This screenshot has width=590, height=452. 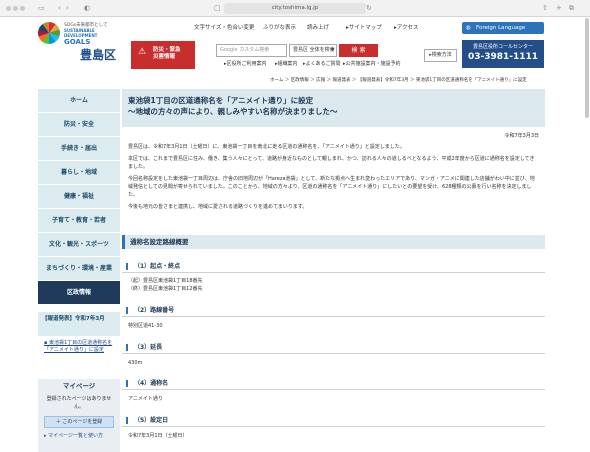 I want to click on sub-heading-3-label: （3）延長, so click(x=148, y=347).